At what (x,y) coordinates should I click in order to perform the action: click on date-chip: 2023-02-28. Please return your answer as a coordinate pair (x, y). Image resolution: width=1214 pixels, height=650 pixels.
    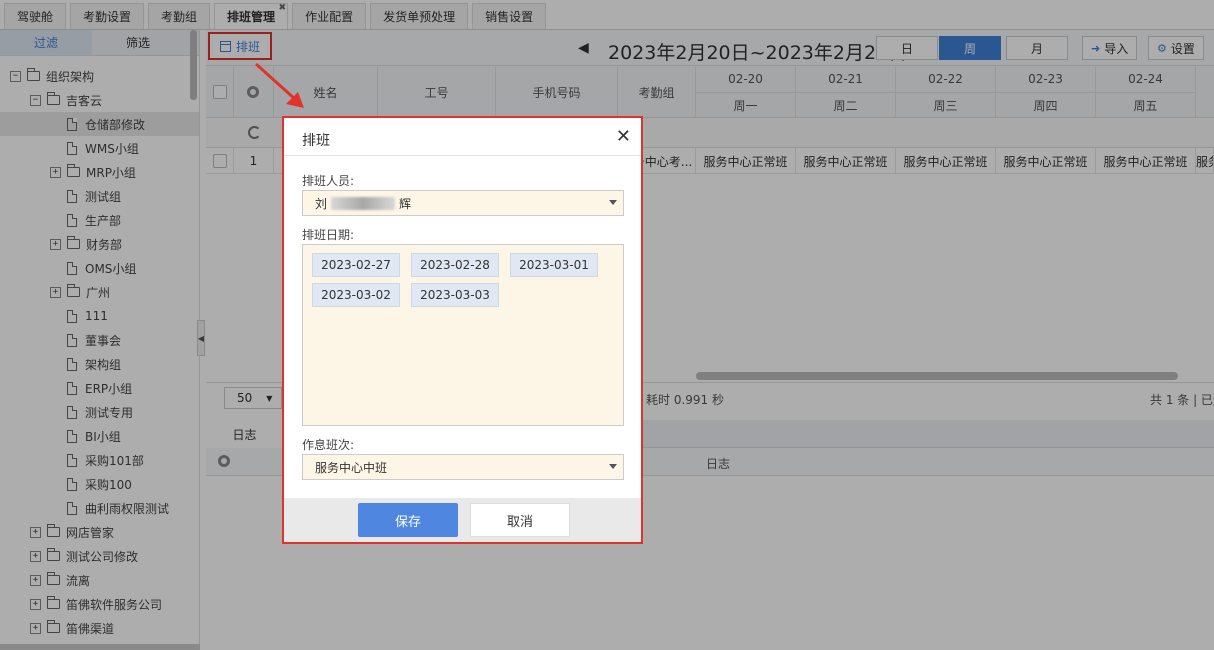
    Looking at the image, I should click on (455, 265).